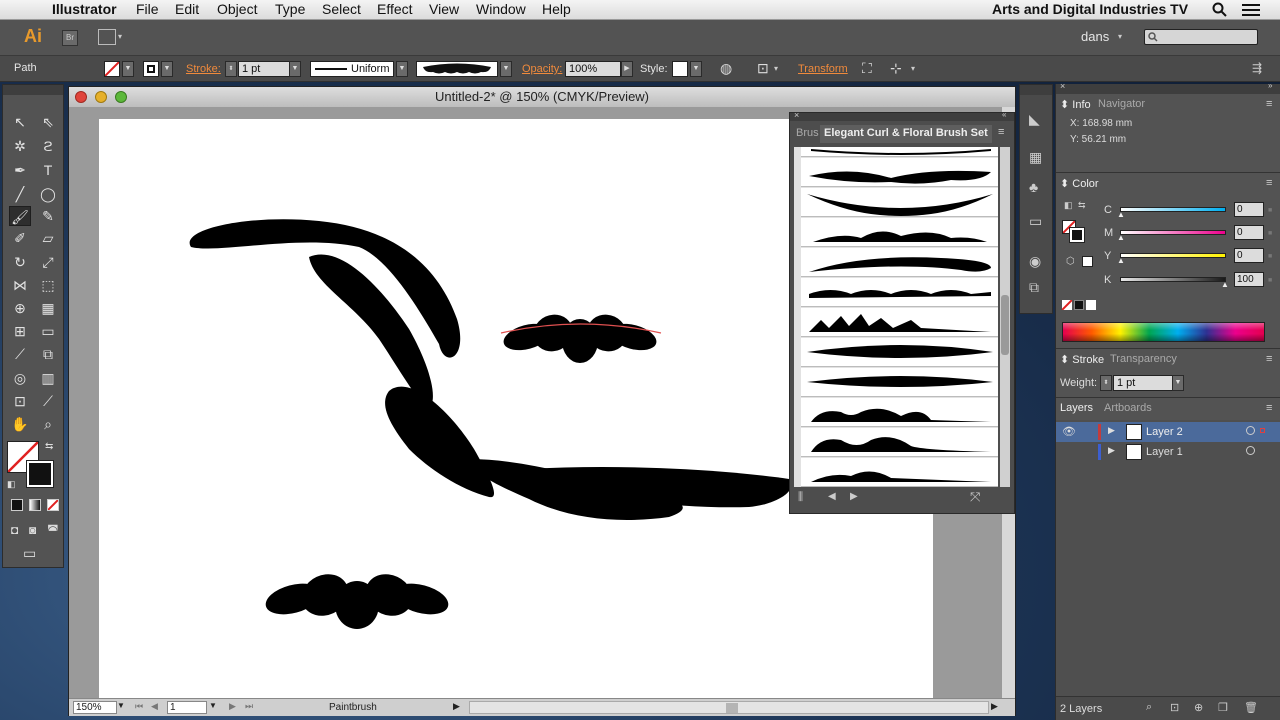  What do you see at coordinates (151, 69) in the screenshot?
I see `stroke-swatch` at bounding box center [151, 69].